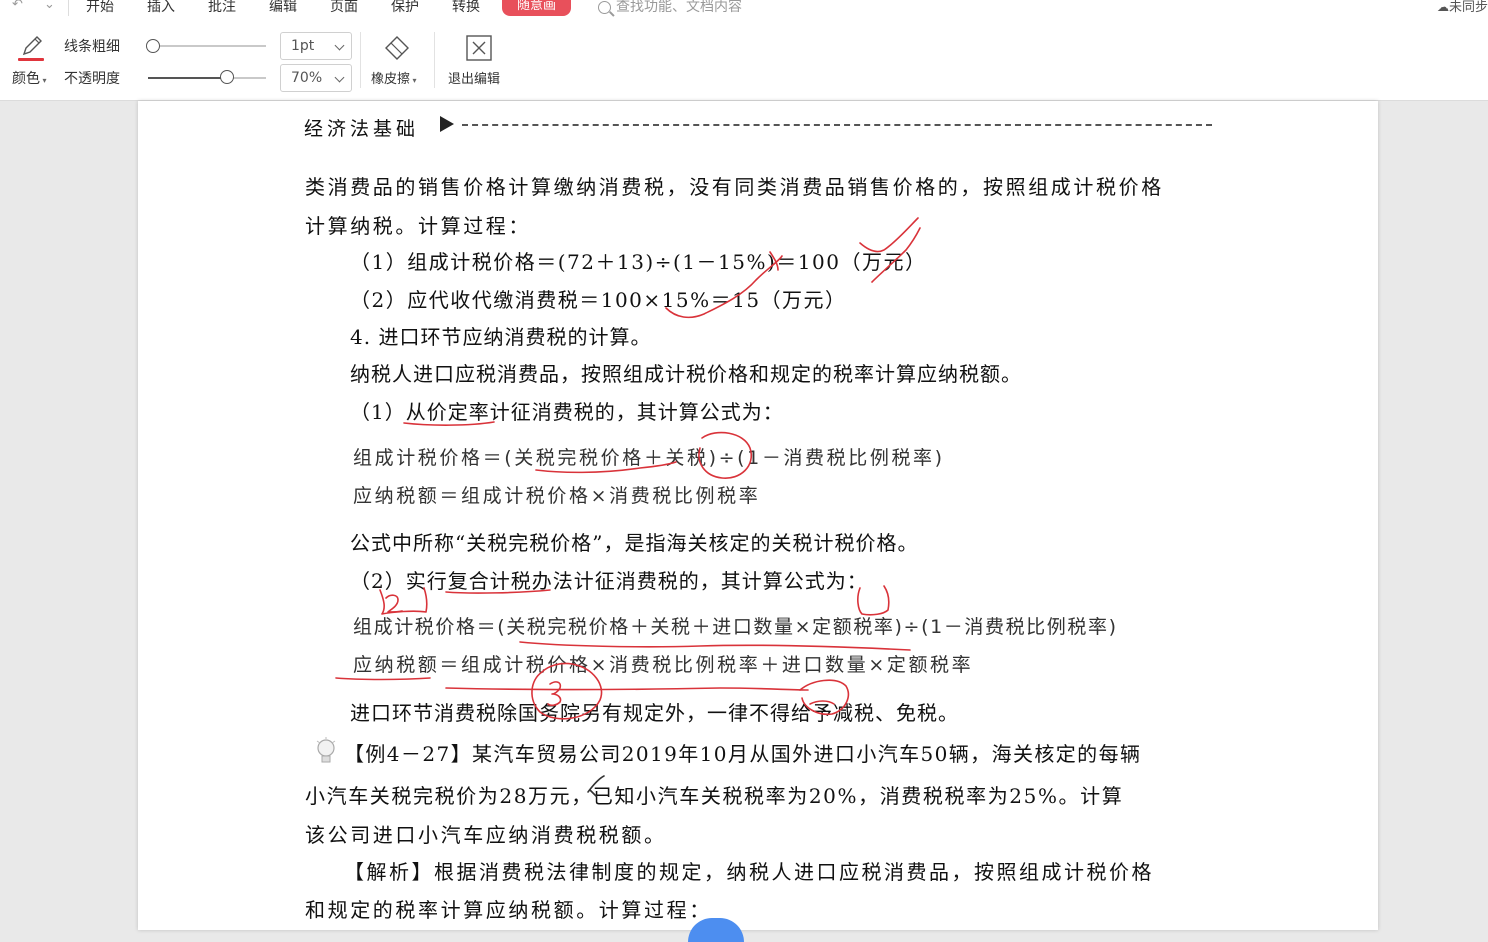 This screenshot has width=1488, height=942. What do you see at coordinates (283, 8) in the screenshot?
I see `tab-edit: 编辑` at bounding box center [283, 8].